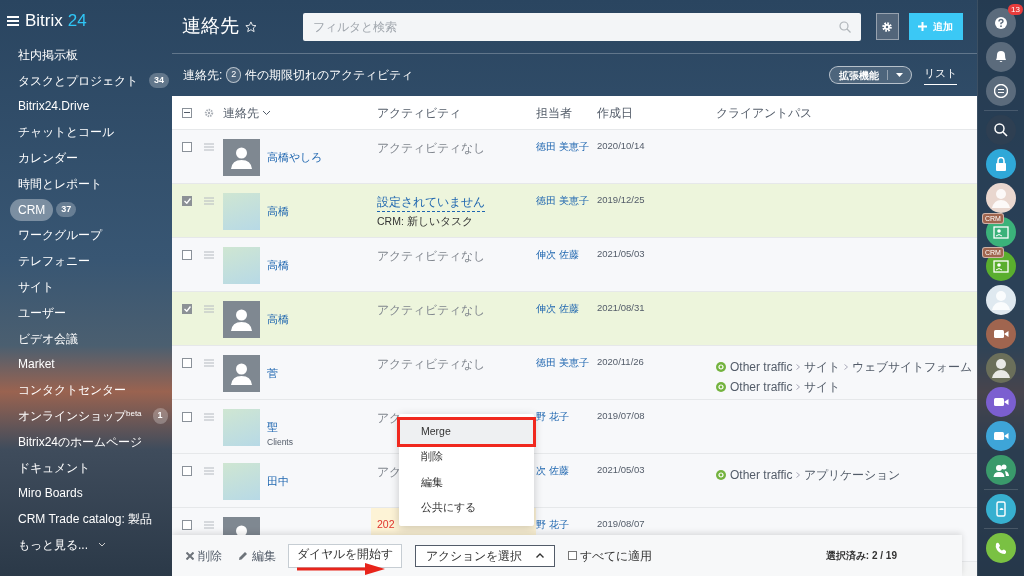  What do you see at coordinates (187, 112) in the screenshot?
I see `select-all-checkbox` at bounding box center [187, 112].